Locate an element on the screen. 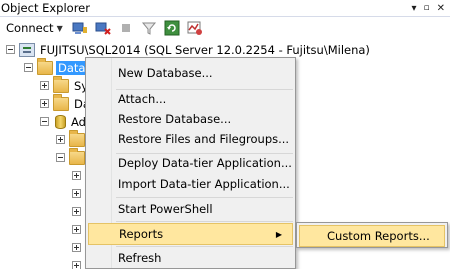 This screenshot has width=450, height=269. connect-button: Connect ▼ is located at coordinates (34, 28).